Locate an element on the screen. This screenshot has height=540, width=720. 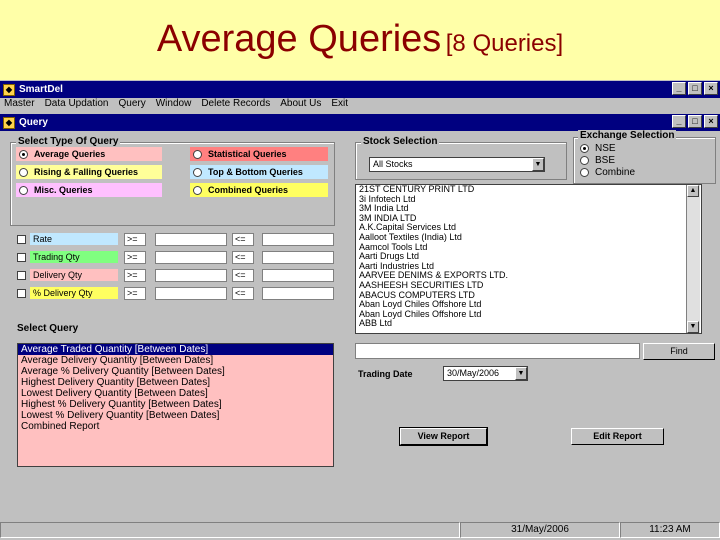
scroll-up-icon: ▲ is located at coordinates (693, 191).